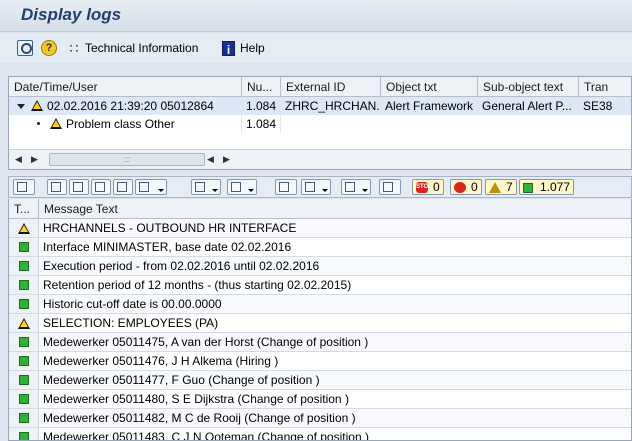  What do you see at coordinates (331, 87) in the screenshot?
I see `column-header-external-id: External ID` at bounding box center [331, 87].